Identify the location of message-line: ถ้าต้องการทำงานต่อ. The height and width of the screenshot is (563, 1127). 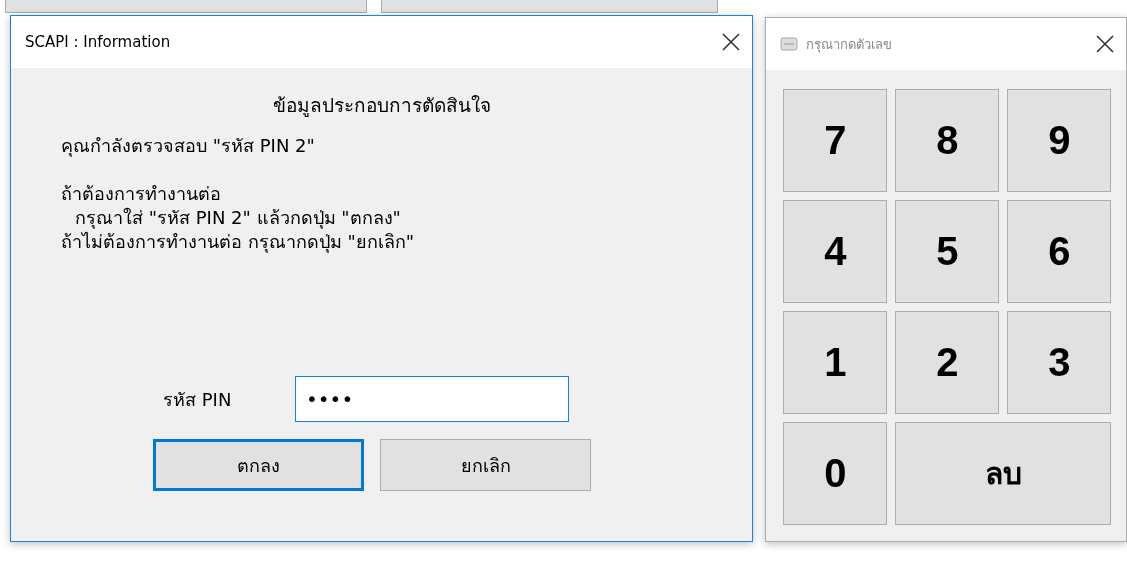
(141, 194).